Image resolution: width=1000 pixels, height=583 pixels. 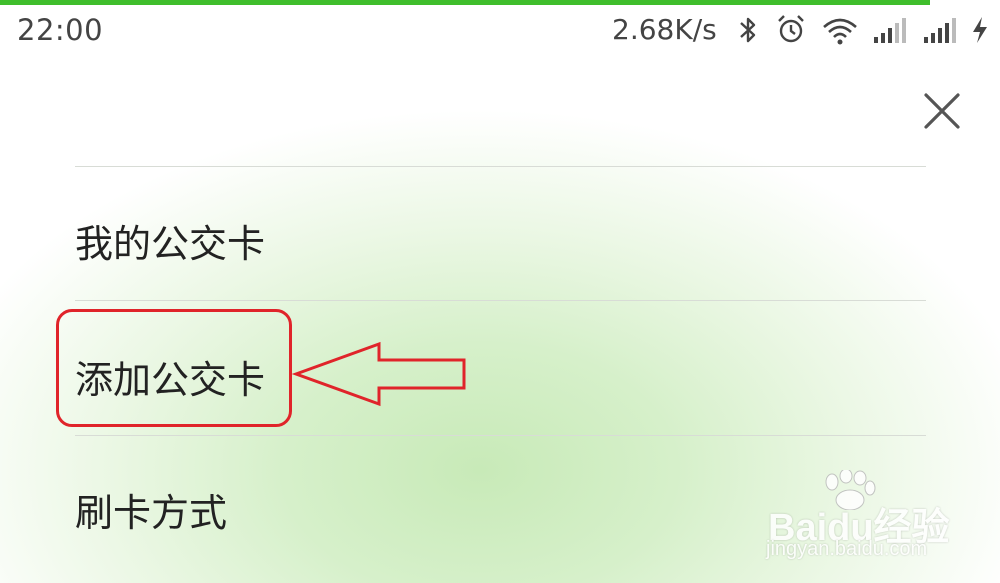 What do you see at coordinates (500, 29) in the screenshot?
I see `status-bar: 22:00 2.68K/s` at bounding box center [500, 29].